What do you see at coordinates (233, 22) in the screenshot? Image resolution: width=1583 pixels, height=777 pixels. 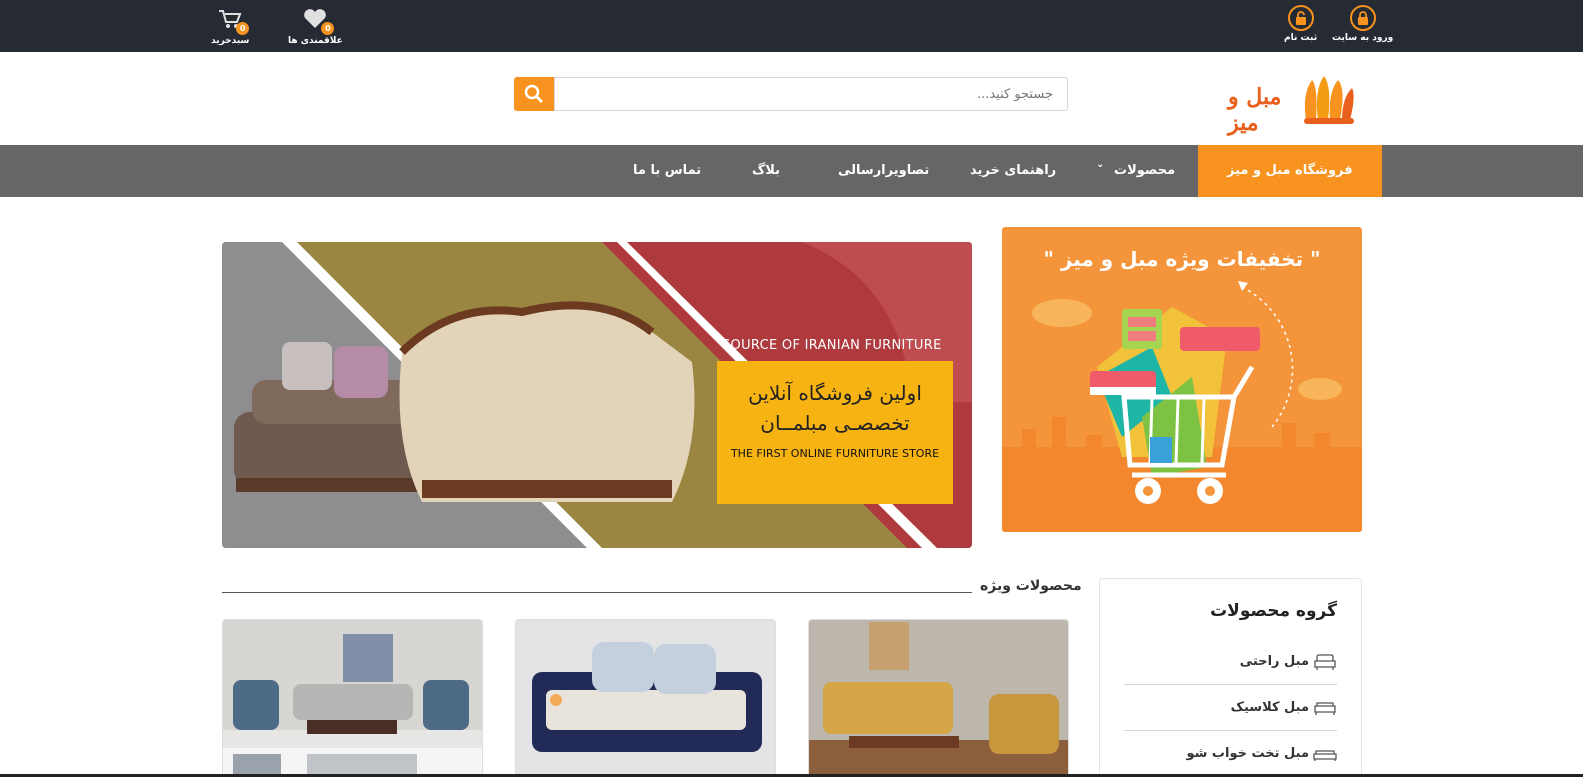 I see `cart-icon: 0` at bounding box center [233, 22].